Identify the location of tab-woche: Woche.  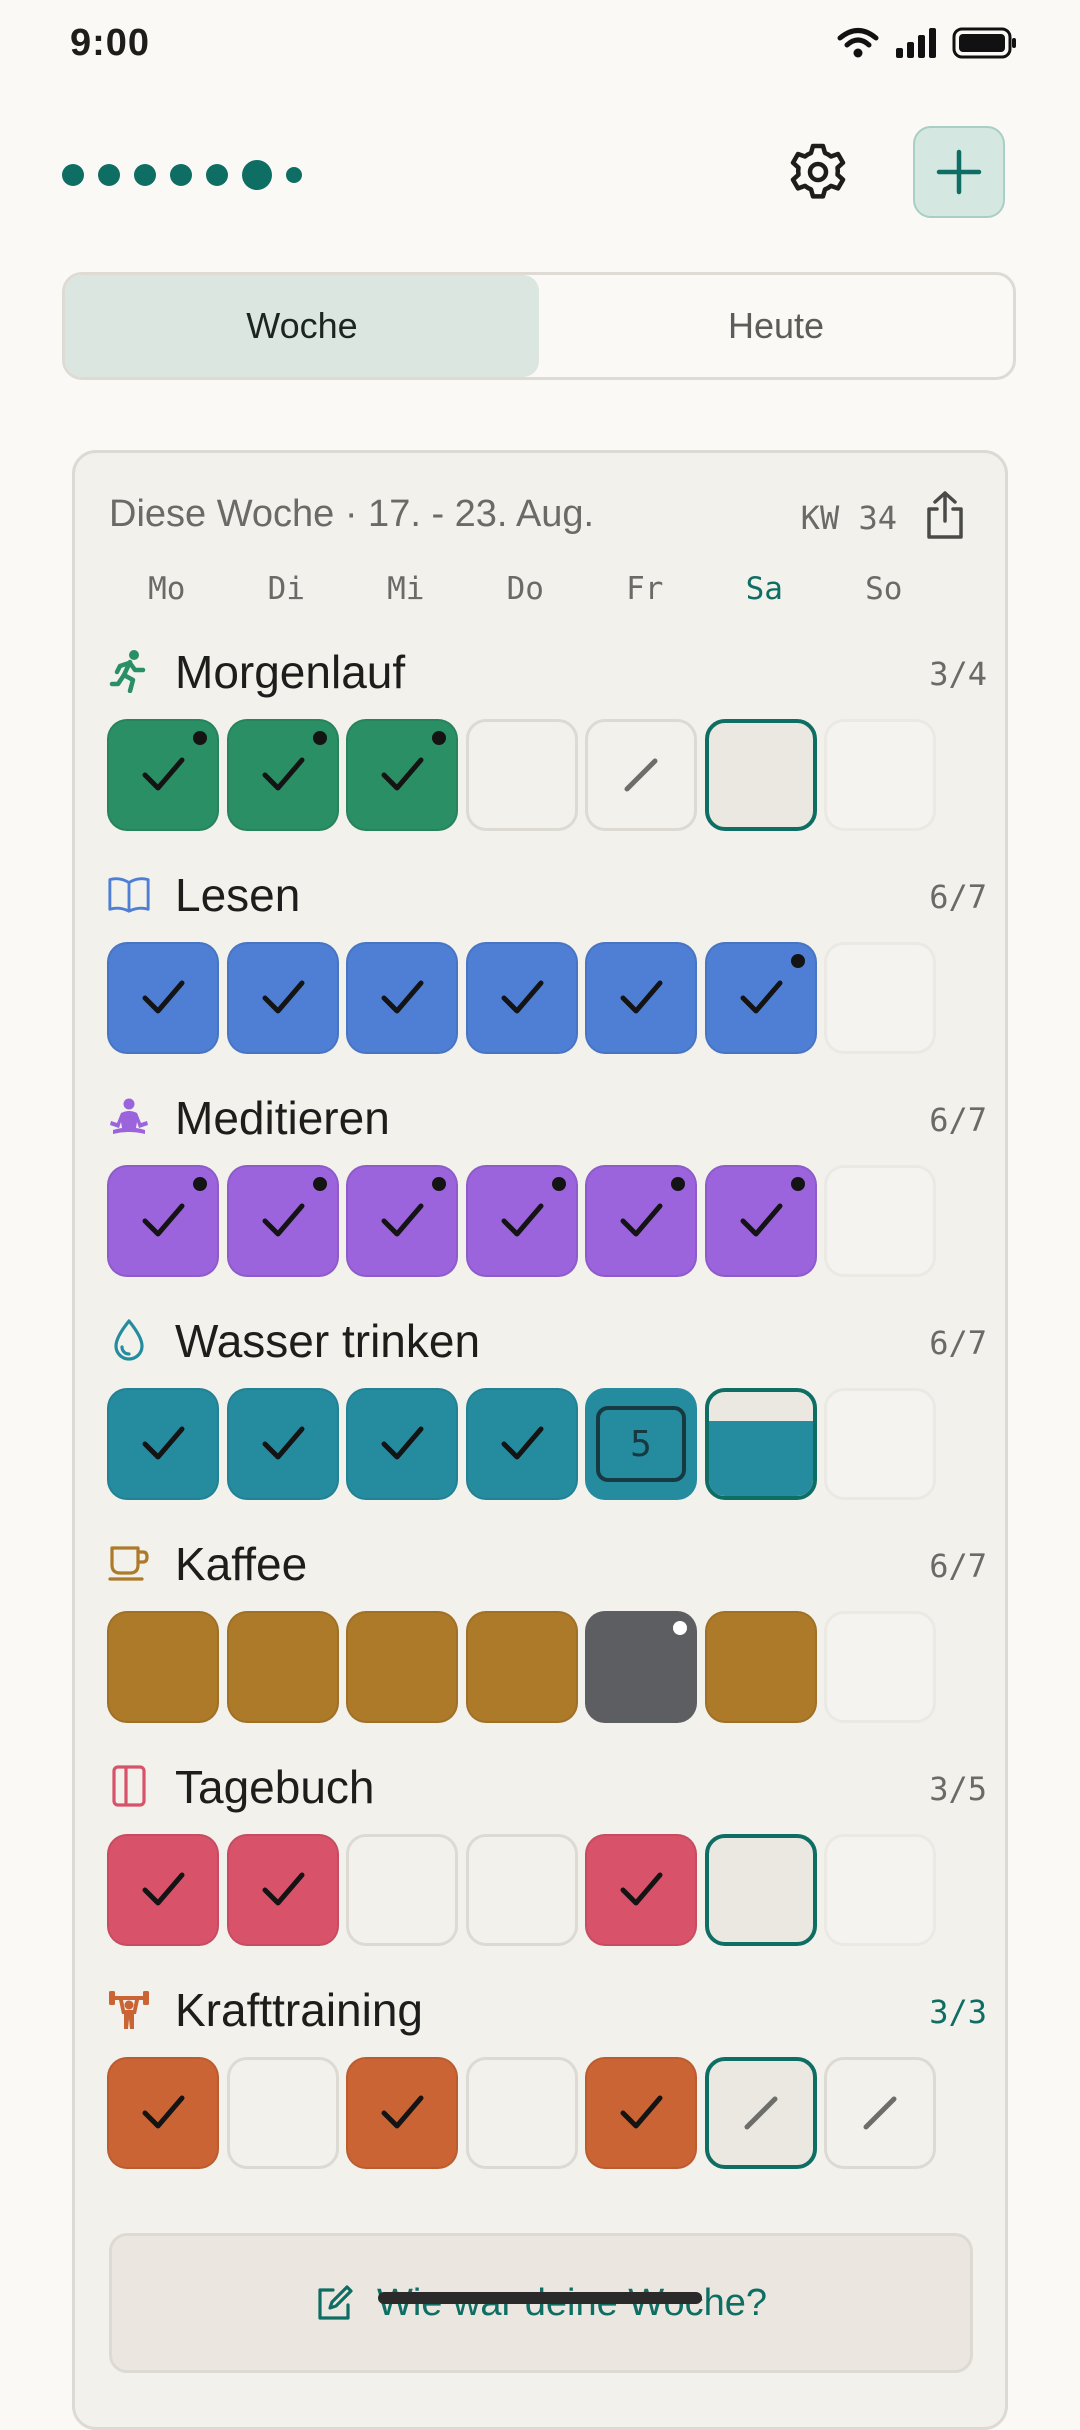
(302, 326).